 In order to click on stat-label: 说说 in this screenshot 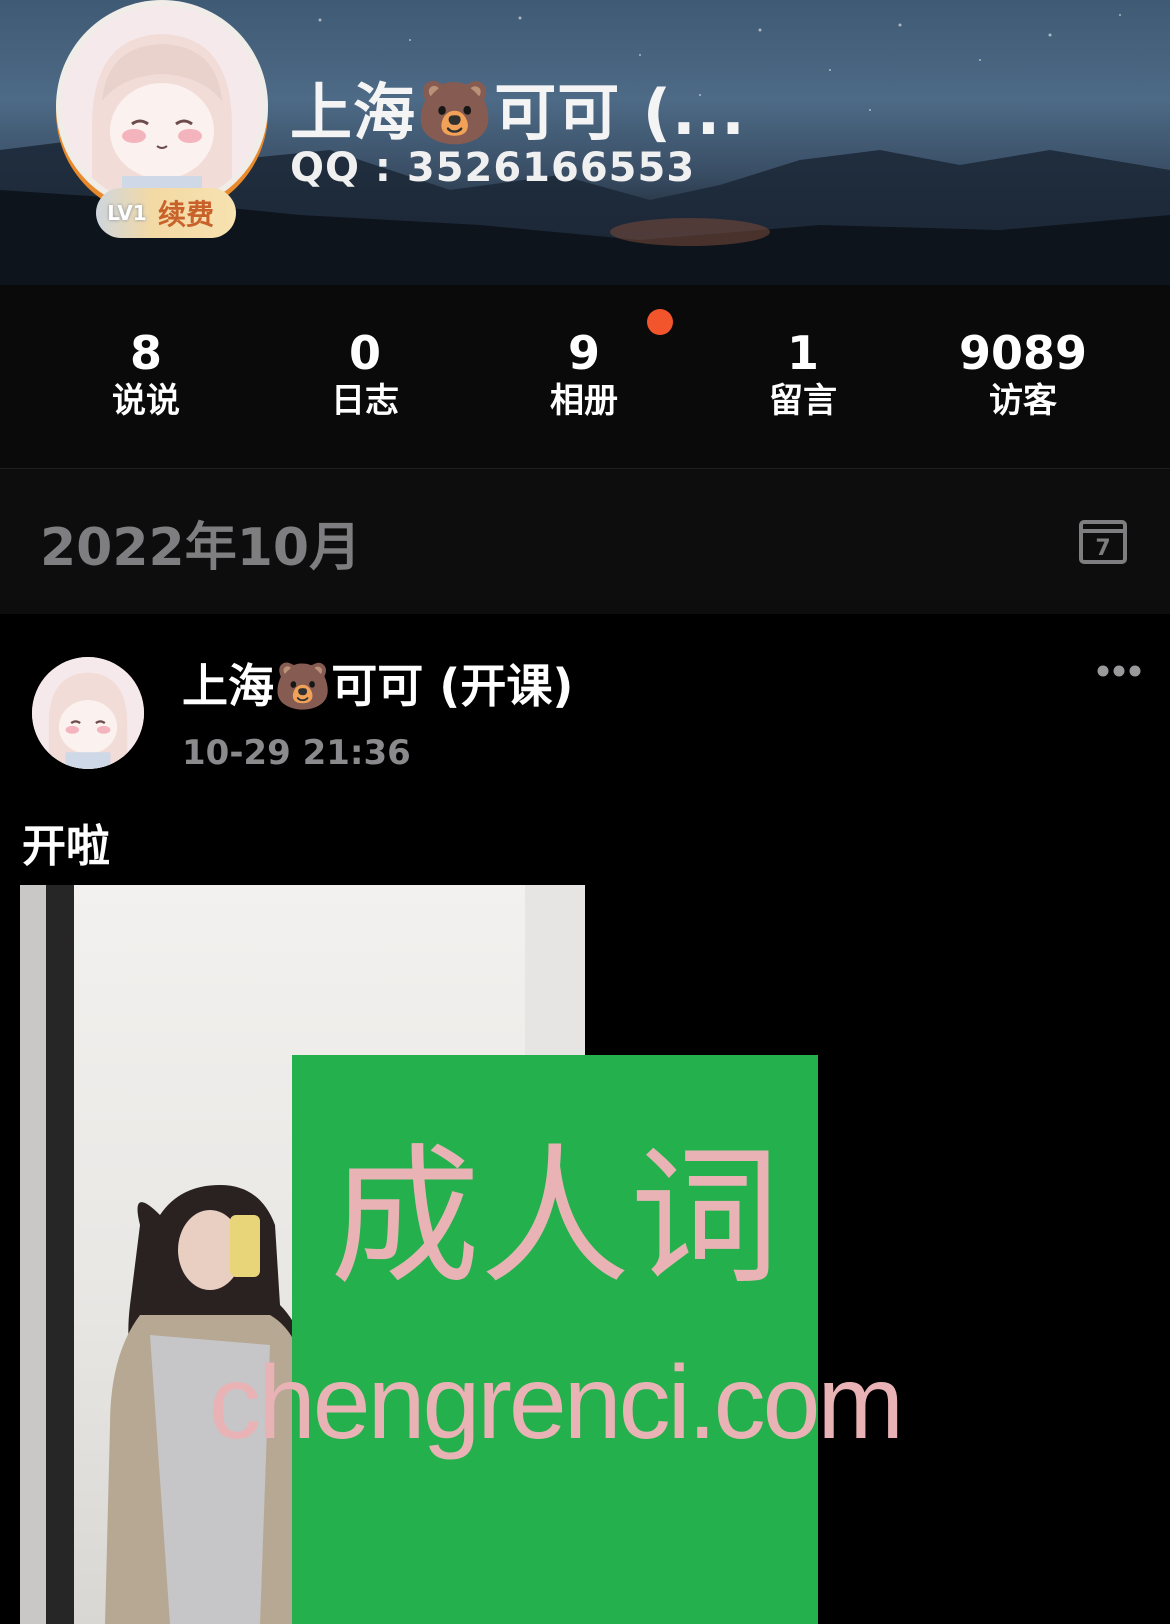, I will do `click(146, 401)`.